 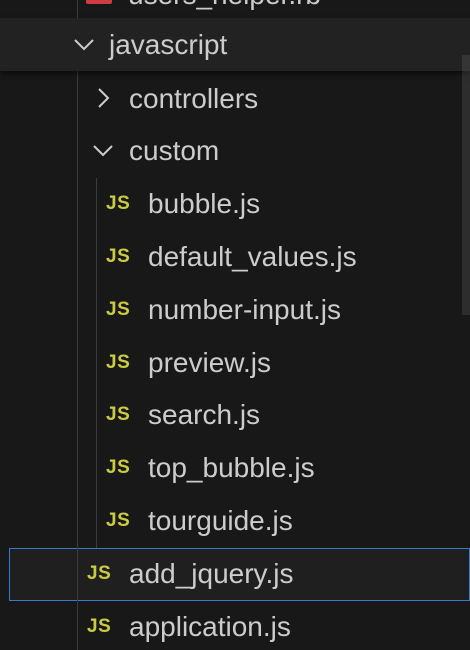 What do you see at coordinates (244, 309) in the screenshot?
I see `tree-item-label: number-input.js` at bounding box center [244, 309].